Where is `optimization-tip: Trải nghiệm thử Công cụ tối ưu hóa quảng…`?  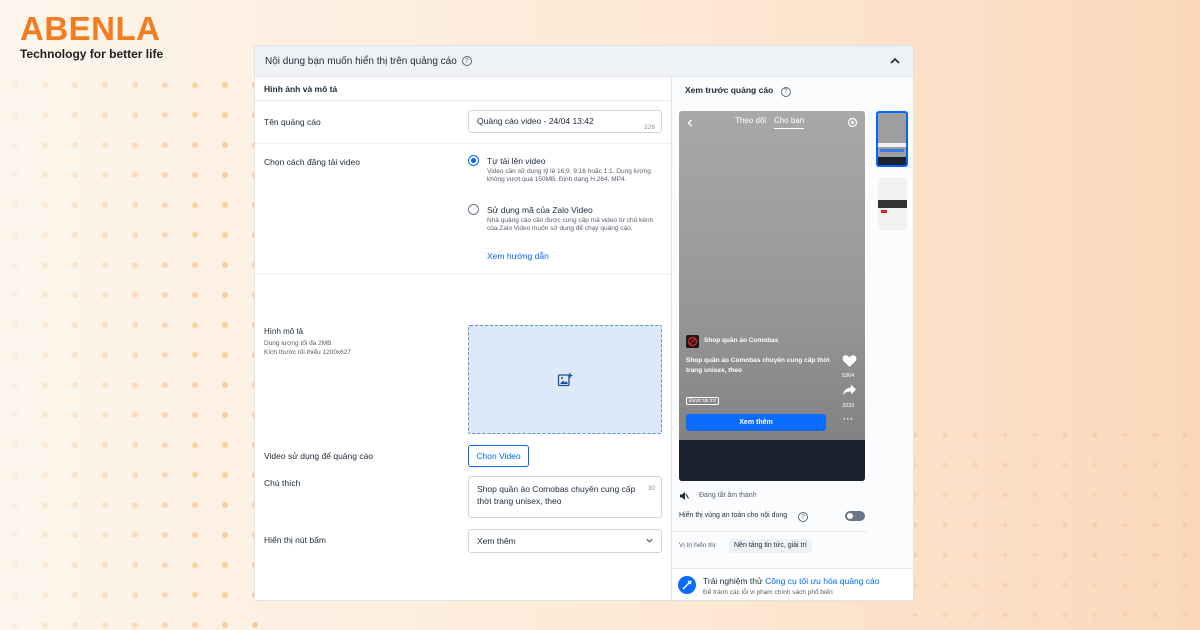
optimization-tip: Trải nghiệm thử Công cụ tối ưu hóa quảng… is located at coordinates (792, 584).